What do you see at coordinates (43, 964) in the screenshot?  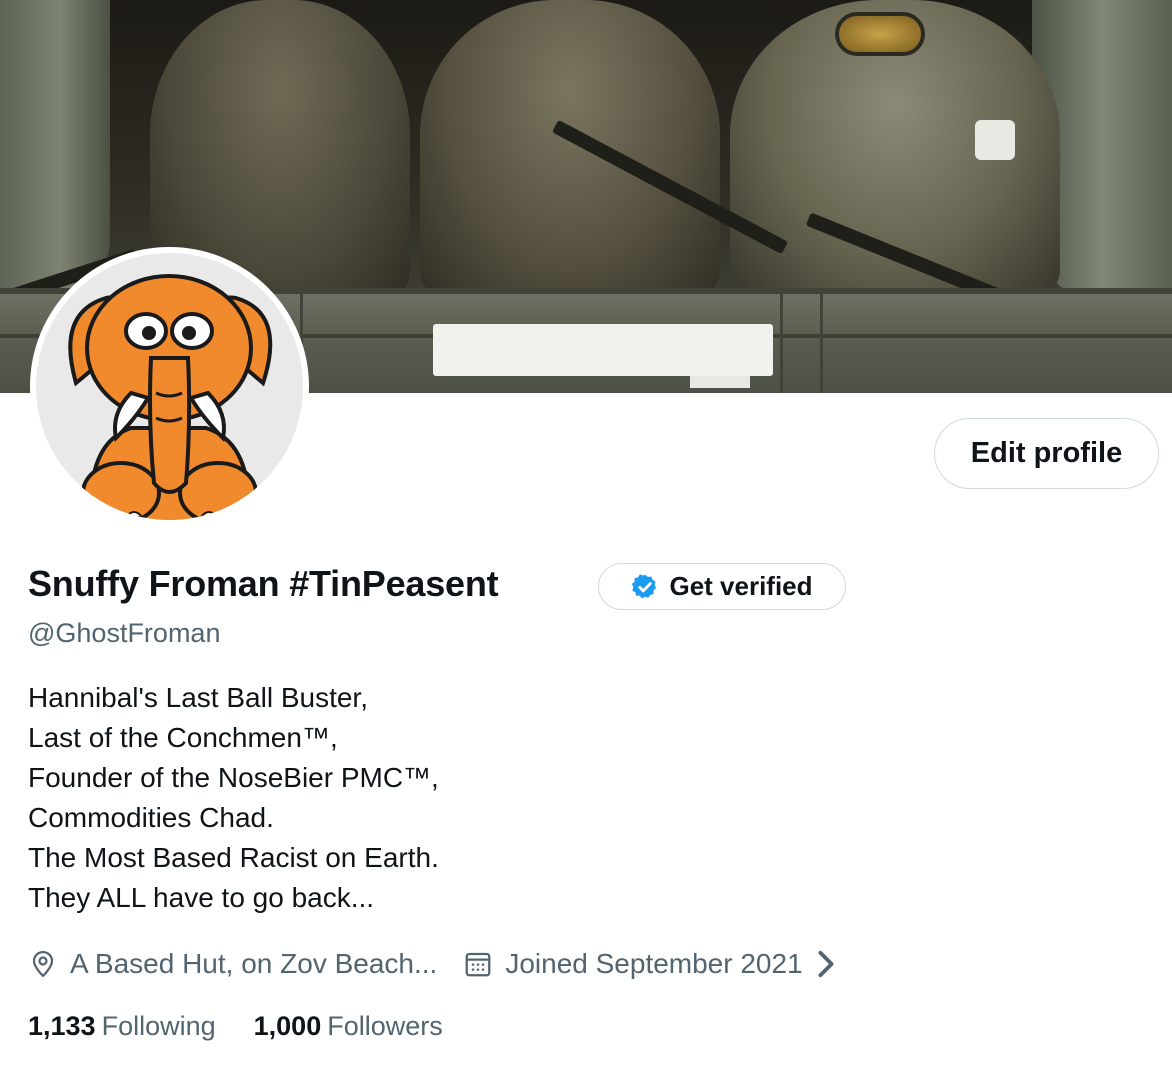 I see `location-pin-icon` at bounding box center [43, 964].